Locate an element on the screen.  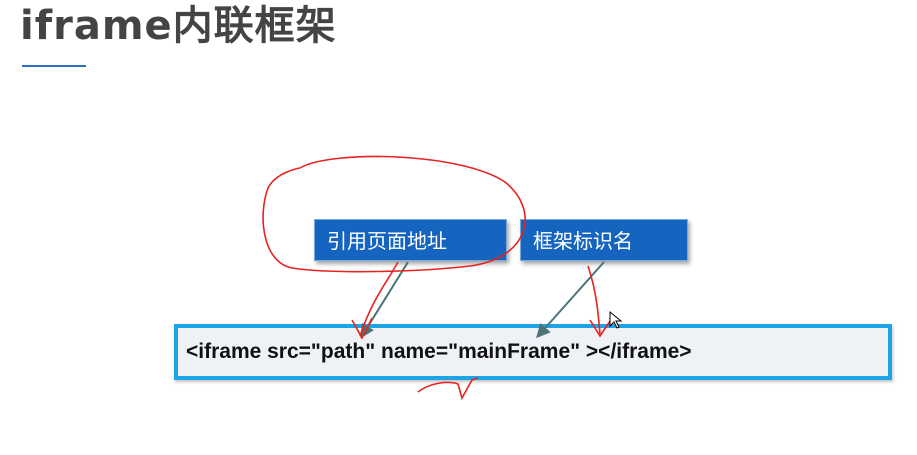
red-underline-mark is located at coordinates (448, 389).